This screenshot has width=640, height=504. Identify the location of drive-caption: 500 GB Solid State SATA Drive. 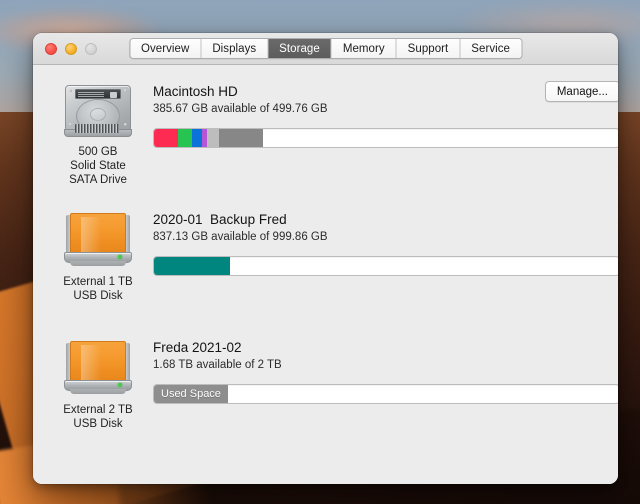
(98, 166).